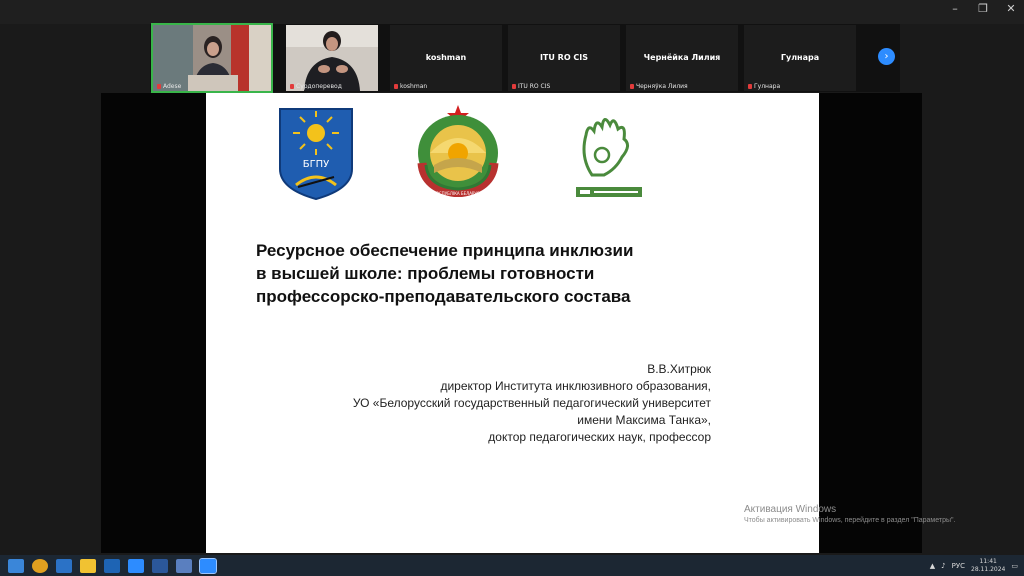  What do you see at coordinates (512, 565) in the screenshot?
I see `taskbar: ▲ ♪ РУС 11:41 28.11.2024 ▭` at bounding box center [512, 565].